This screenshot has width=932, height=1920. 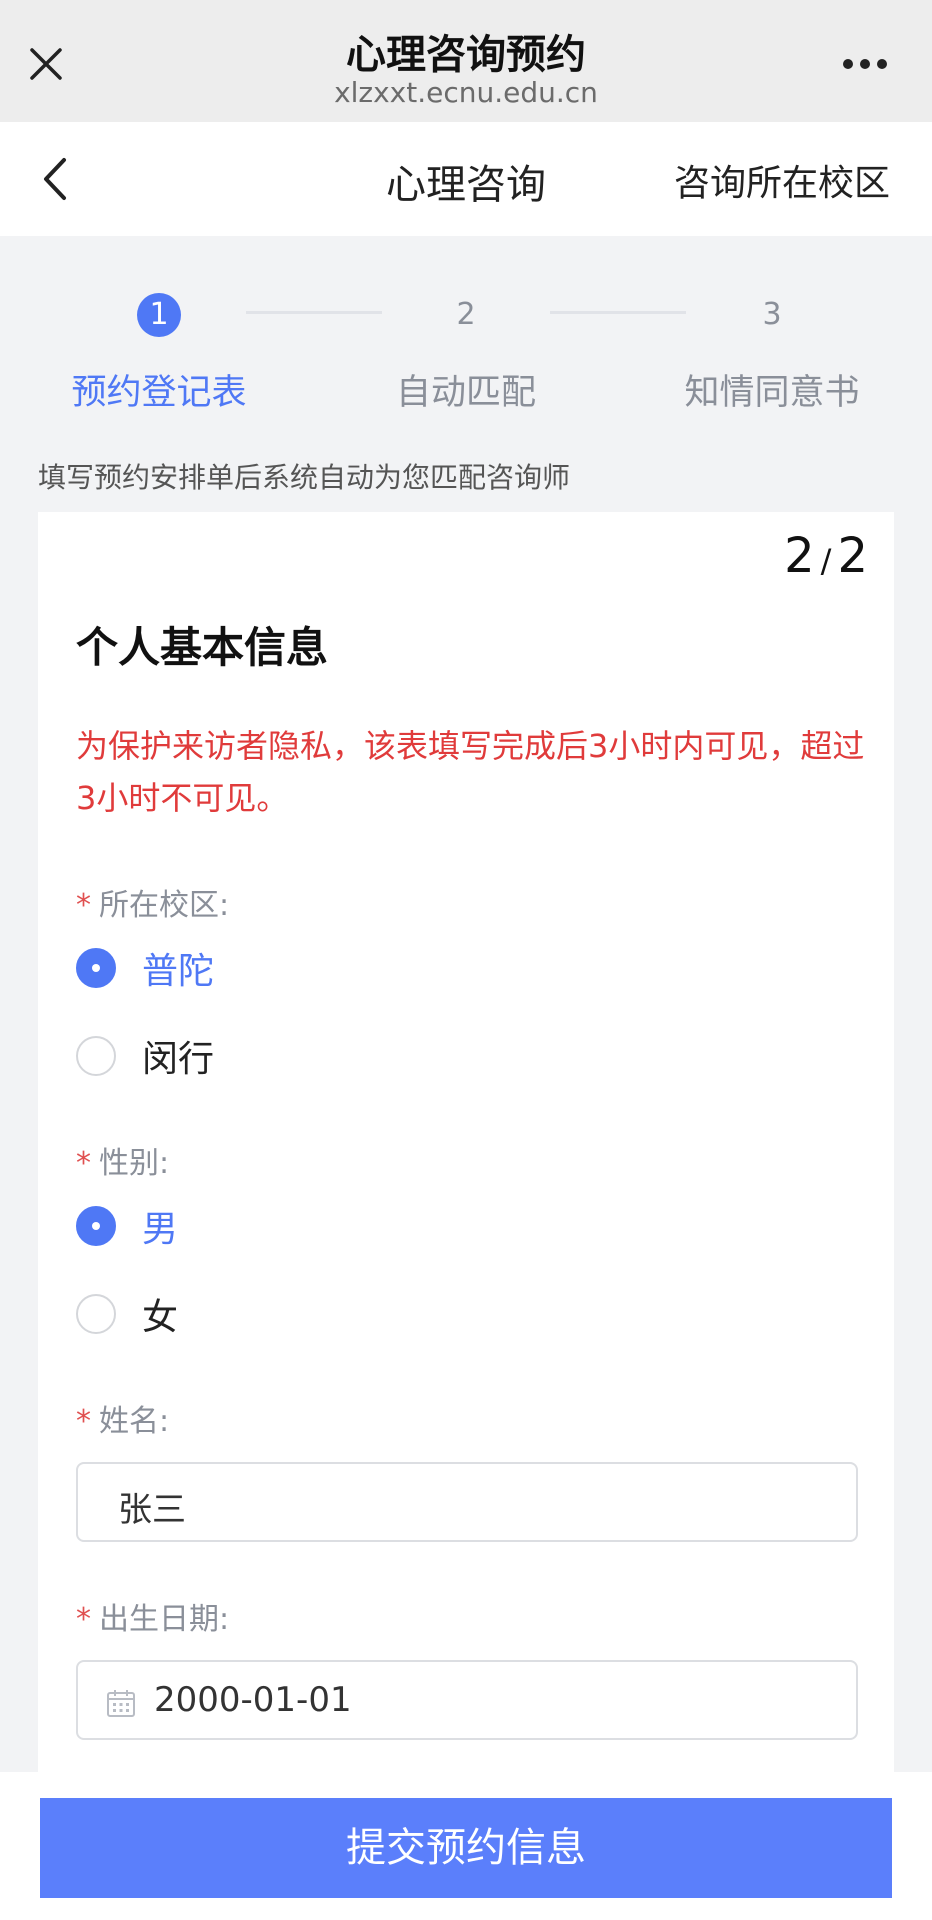 What do you see at coordinates (865, 64) in the screenshot?
I see `more-dots-icon` at bounding box center [865, 64].